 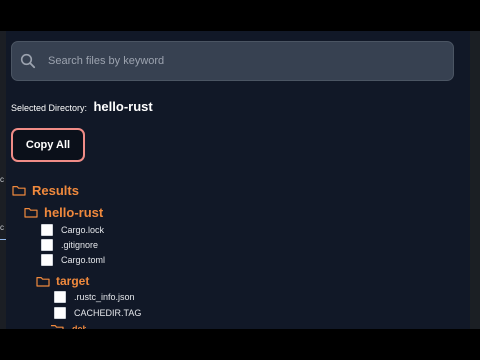 I want to click on copy-all-button: Copy All, so click(x=48, y=145).